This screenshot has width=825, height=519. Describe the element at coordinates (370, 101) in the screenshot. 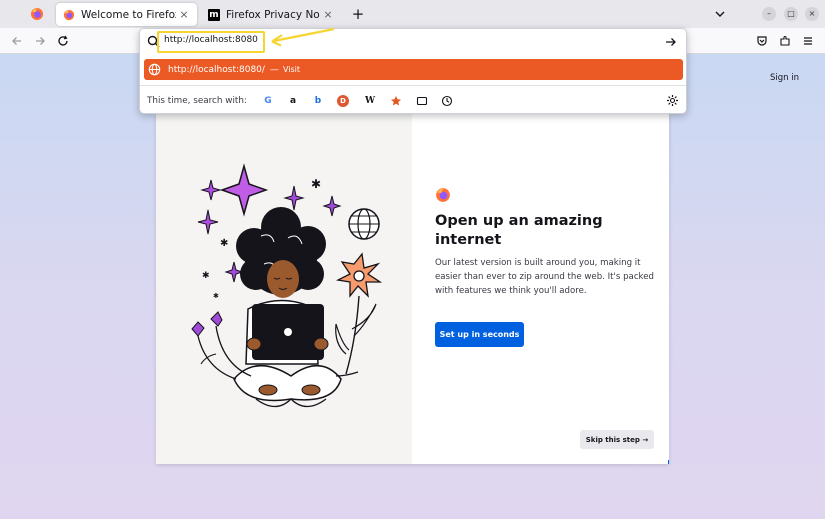

I see `wikipedia-engine-icon: W` at that location.